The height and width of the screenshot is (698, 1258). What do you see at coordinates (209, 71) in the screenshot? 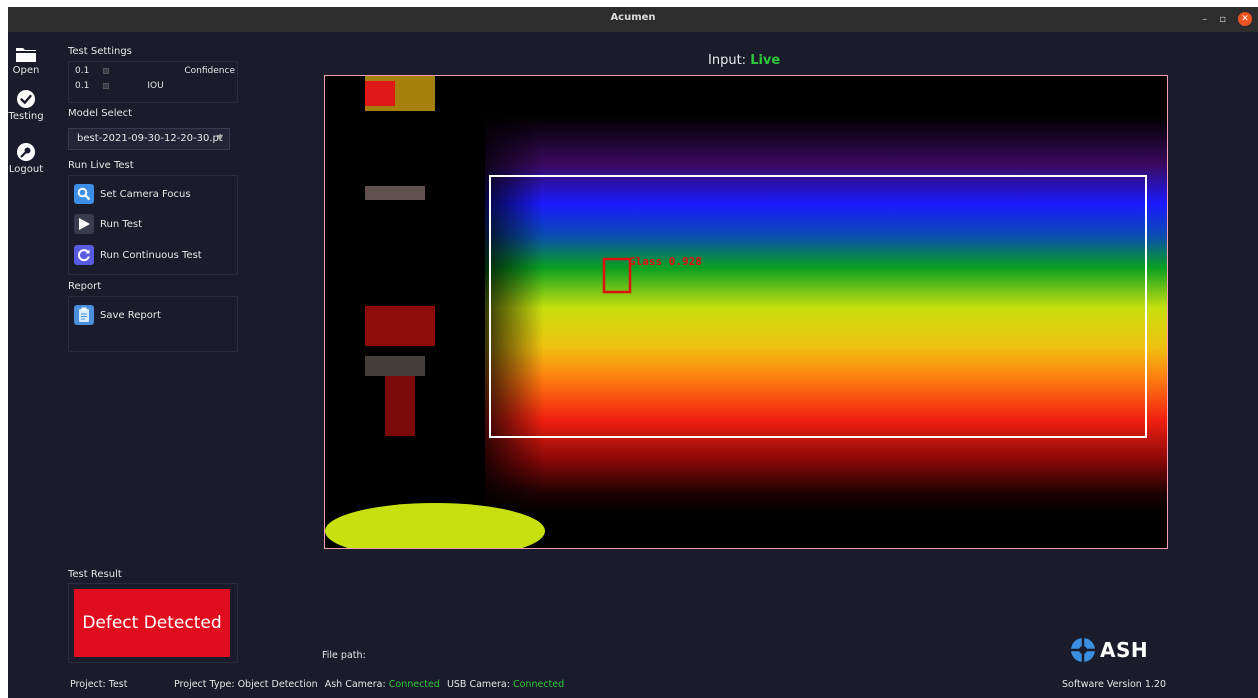
I see `confidence-label: Confidence` at bounding box center [209, 71].